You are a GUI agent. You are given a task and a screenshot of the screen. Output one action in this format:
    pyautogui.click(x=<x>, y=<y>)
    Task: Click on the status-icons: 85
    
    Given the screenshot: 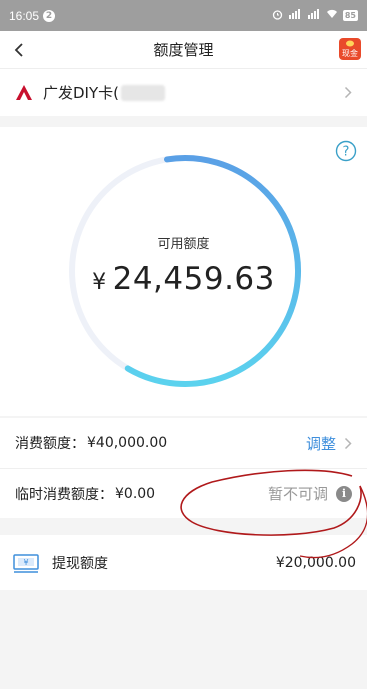 What is the action you would take?
    pyautogui.click(x=315, y=16)
    